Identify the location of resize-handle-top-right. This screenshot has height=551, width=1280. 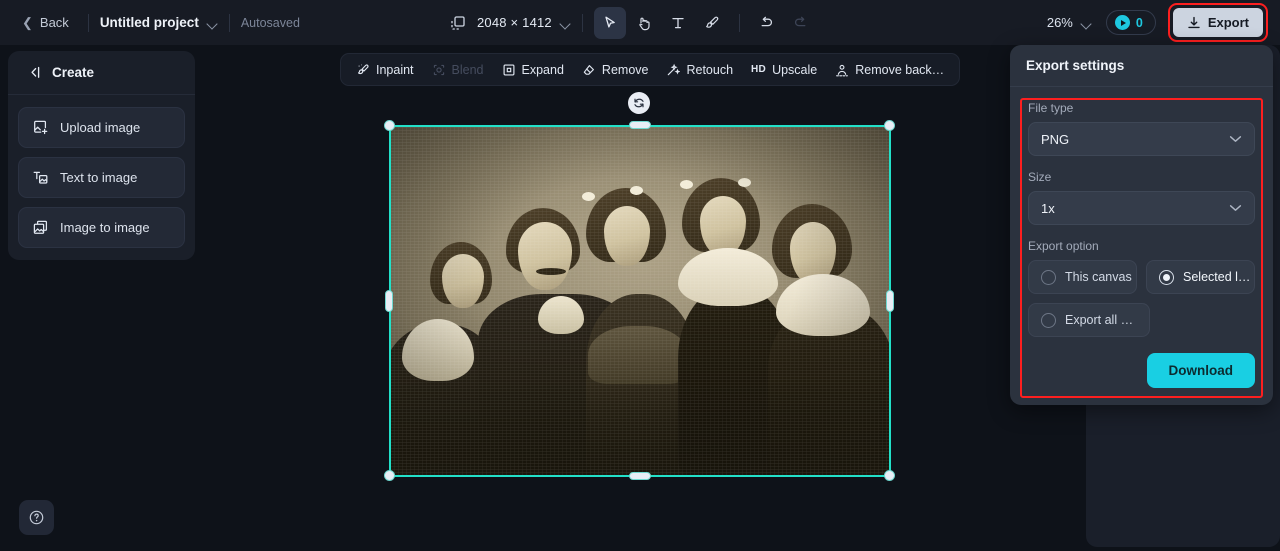
(889, 125).